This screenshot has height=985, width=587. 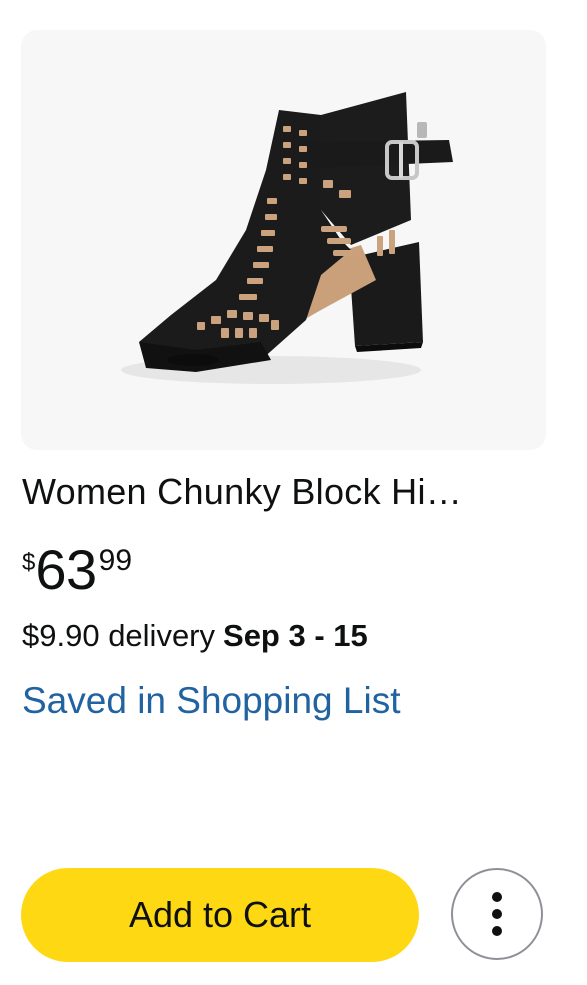 I want to click on product-price: $ 63 99, so click(x=77, y=570).